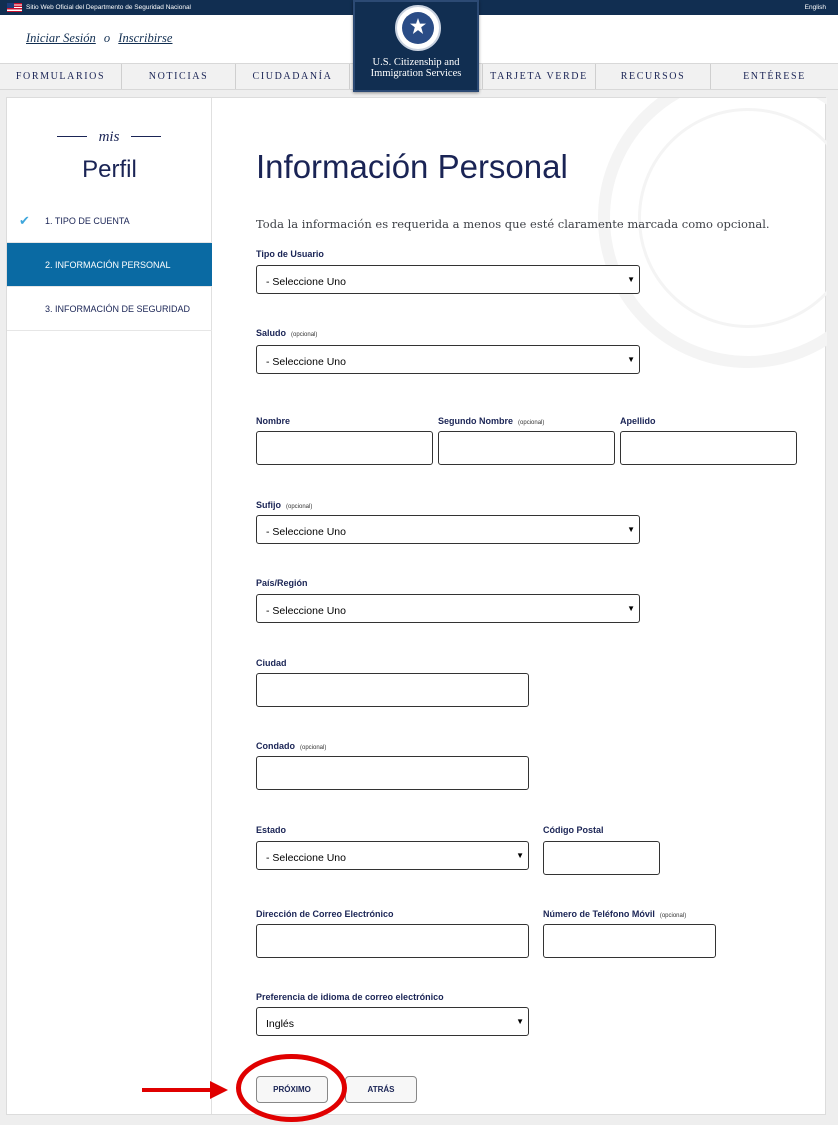  I want to click on nav-item-news: NOTICIAS, so click(179, 76).